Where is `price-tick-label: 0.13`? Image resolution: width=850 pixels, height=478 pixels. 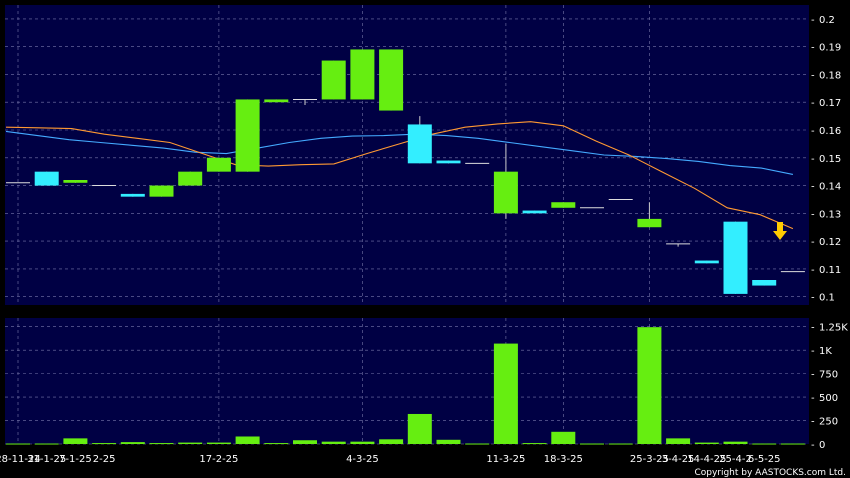
price-tick-label: 0.13 is located at coordinates (830, 214).